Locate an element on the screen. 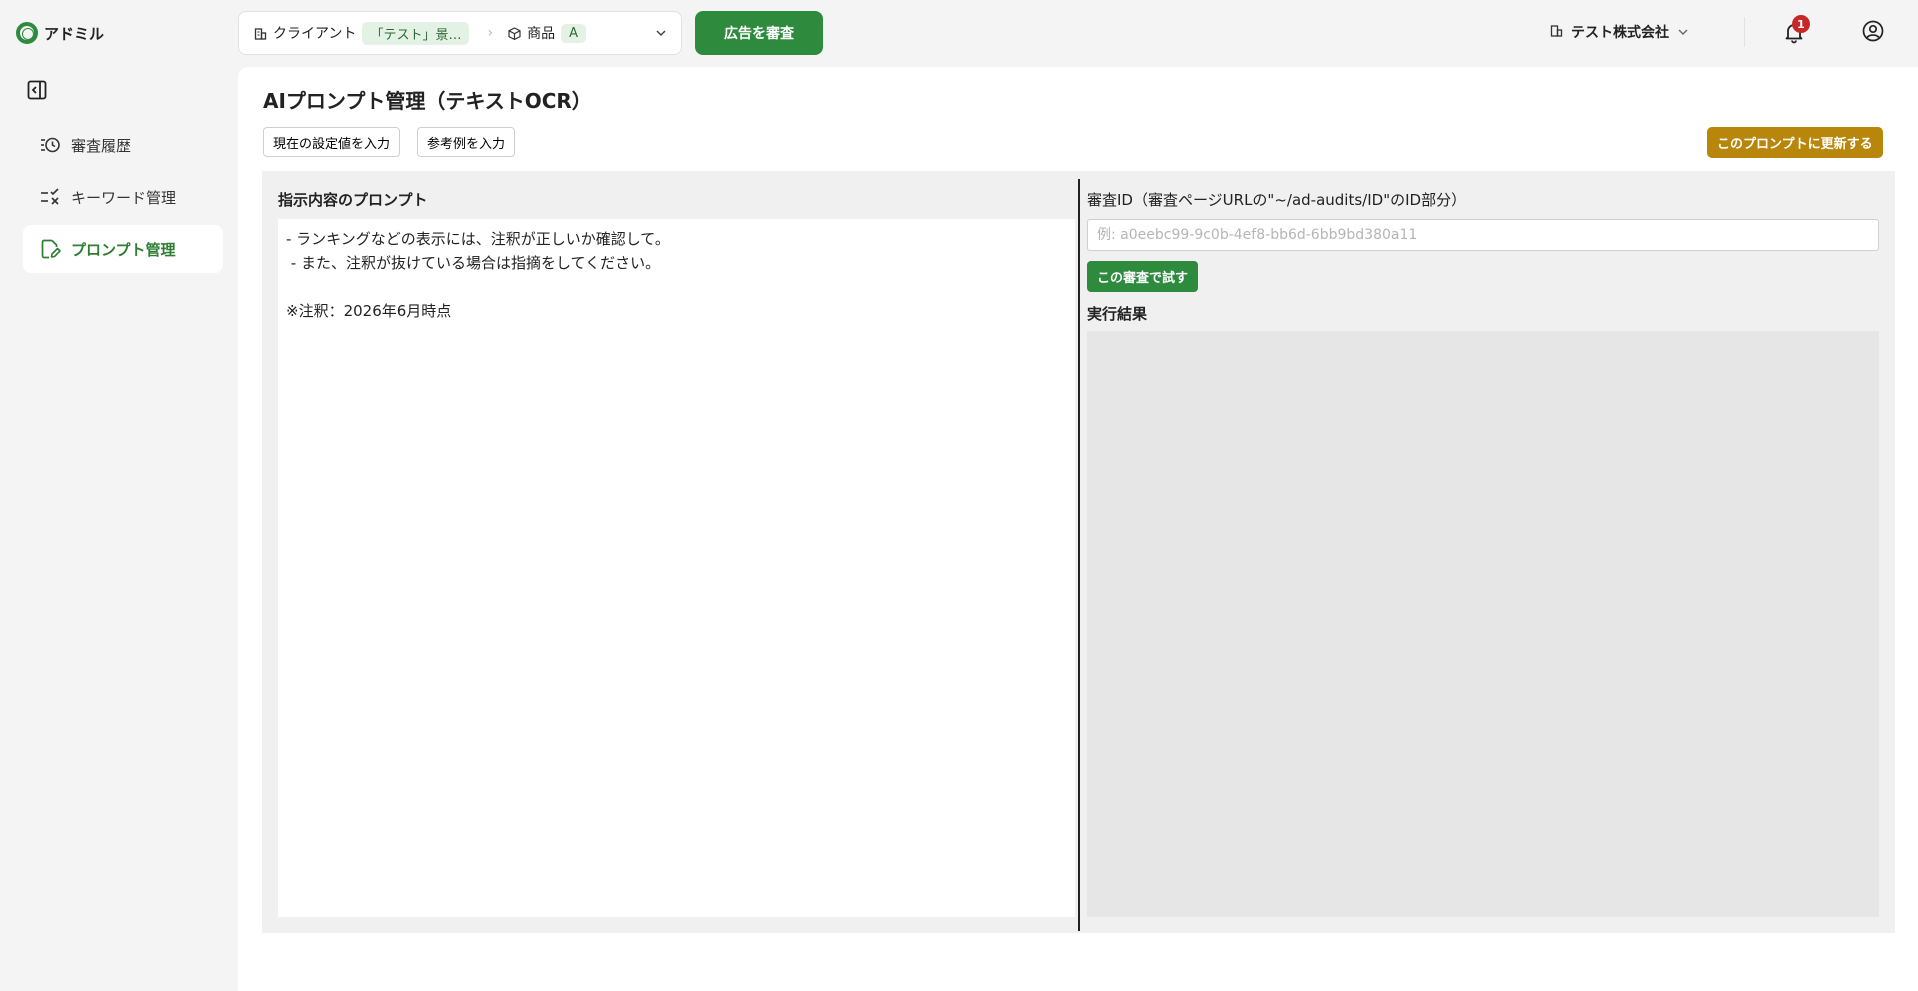 This screenshot has height=991, width=1918. prompt-heading: 指示内容のプロンプト is located at coordinates (353, 200).